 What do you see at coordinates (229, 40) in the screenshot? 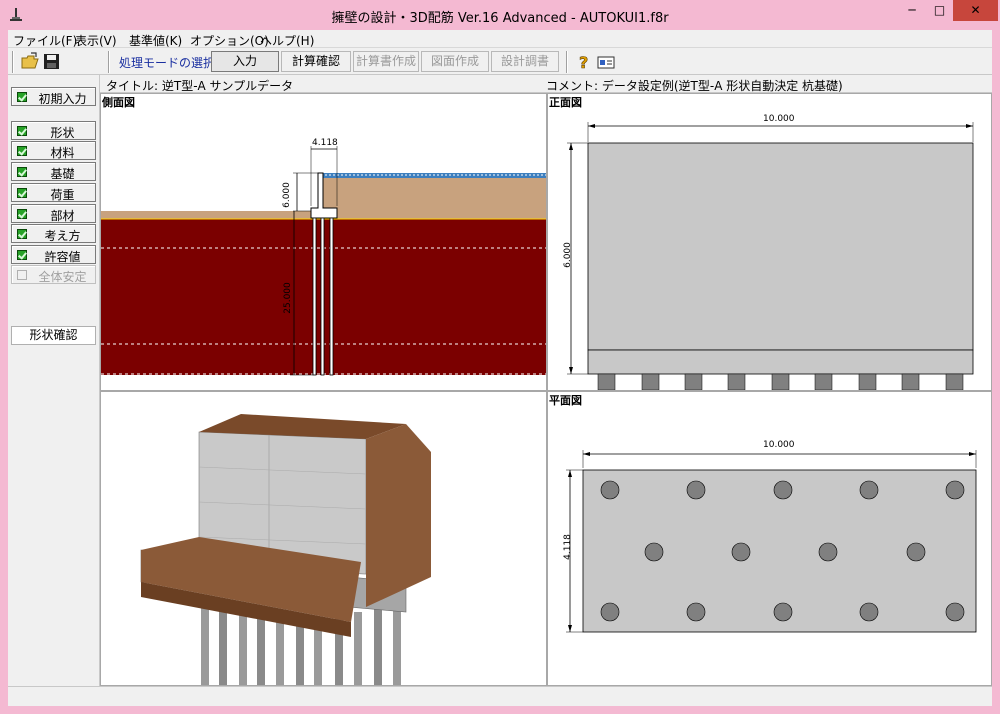
I see `menu-options: オプション(O)` at bounding box center [229, 40].